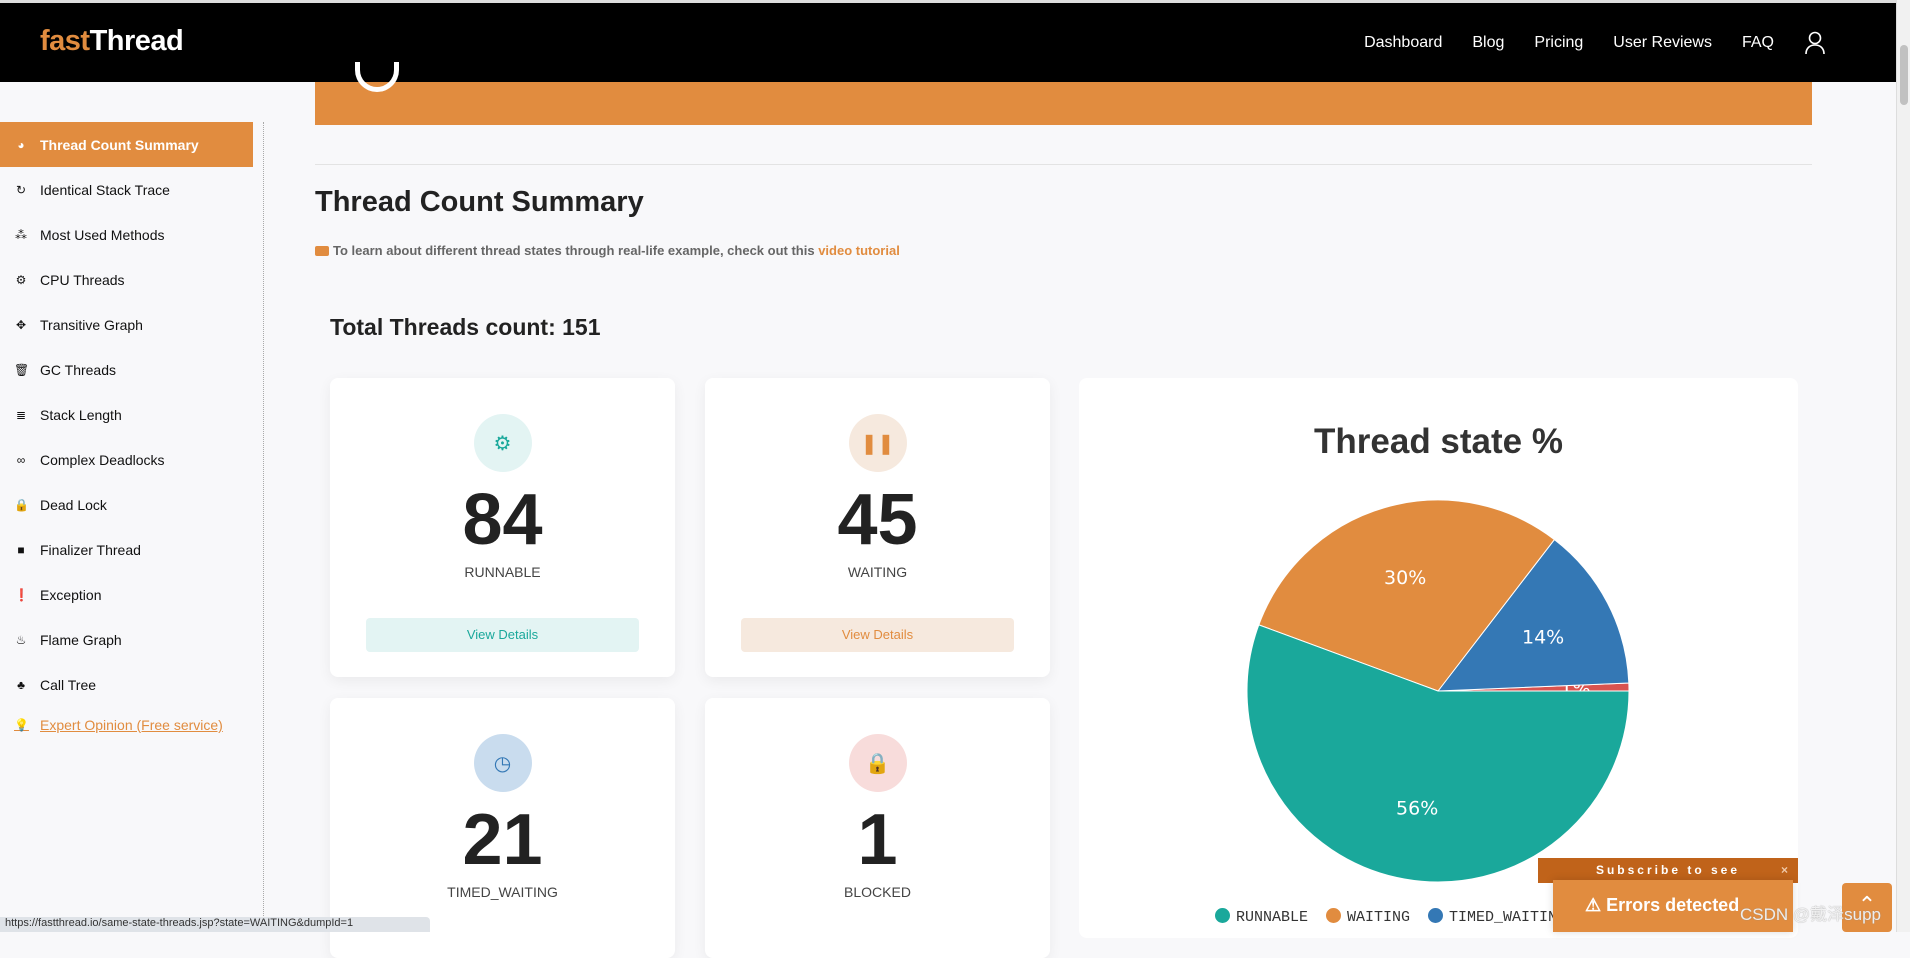 This screenshot has width=1910, height=958. I want to click on logo: fastThread, so click(112, 41).